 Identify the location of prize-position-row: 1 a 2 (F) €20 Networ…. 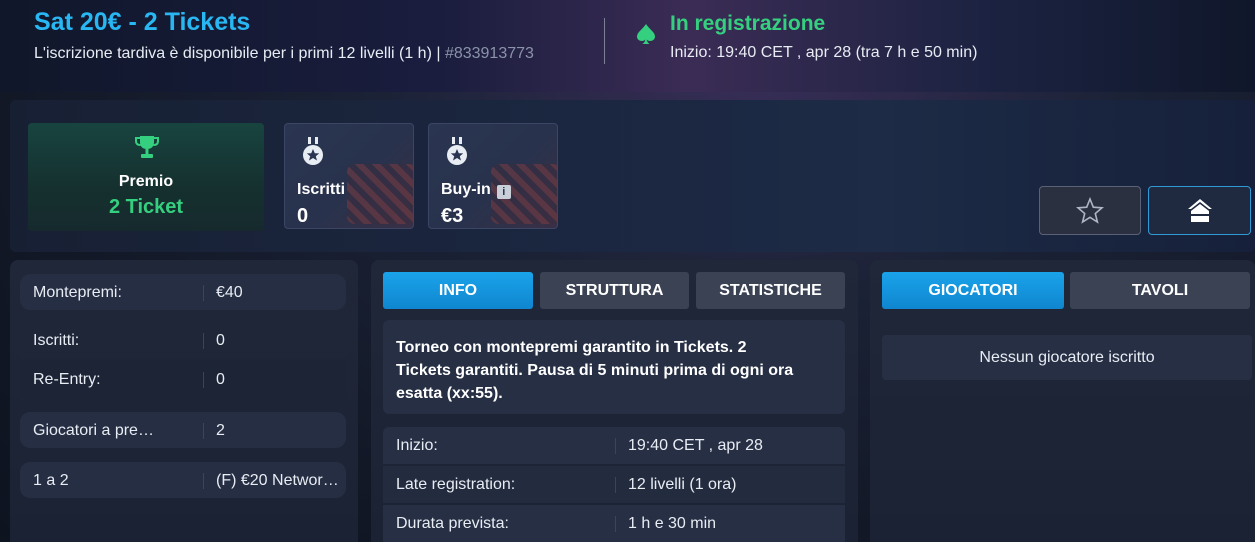
(183, 480).